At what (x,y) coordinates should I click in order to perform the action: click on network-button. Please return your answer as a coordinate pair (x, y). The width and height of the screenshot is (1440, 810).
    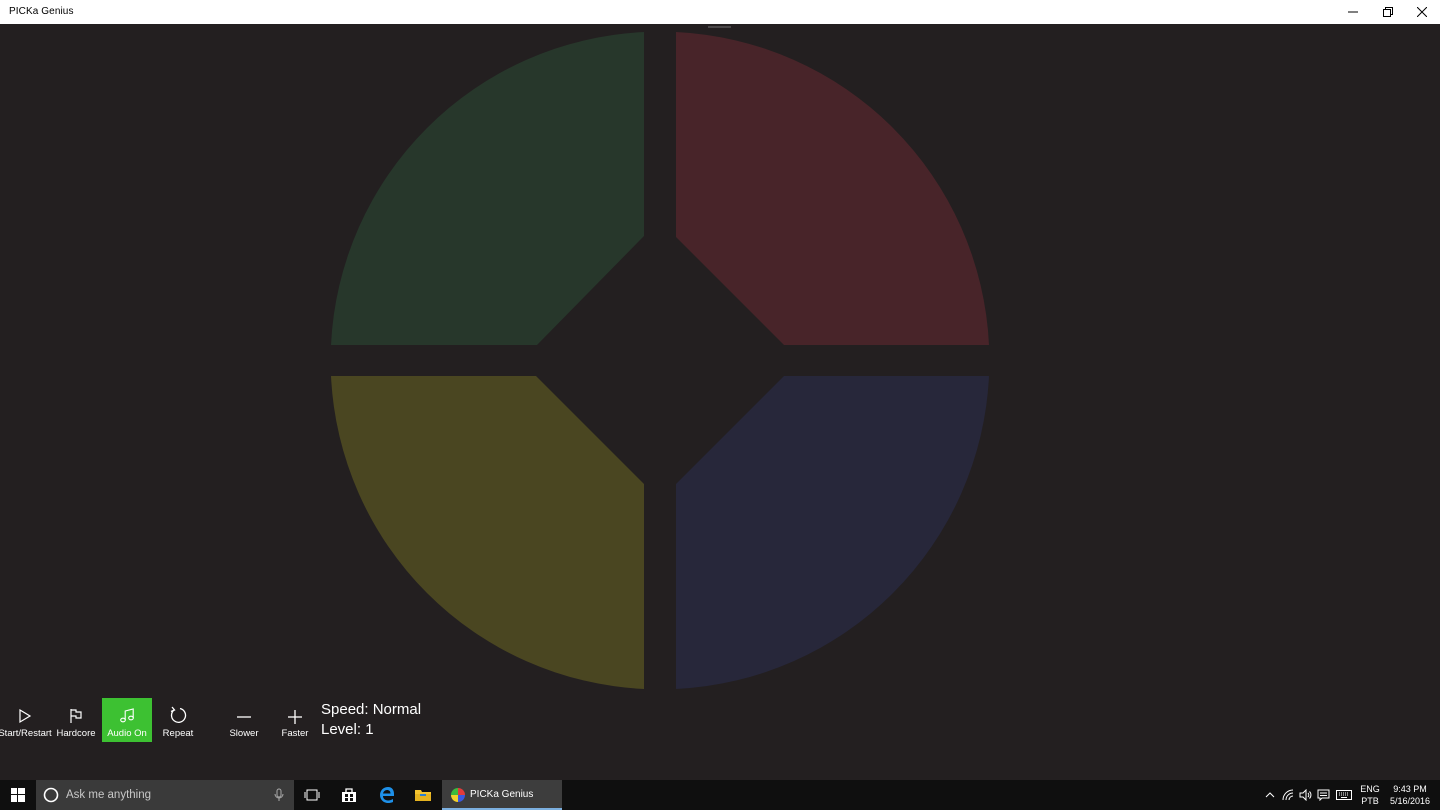
    Looking at the image, I should click on (1288, 795).